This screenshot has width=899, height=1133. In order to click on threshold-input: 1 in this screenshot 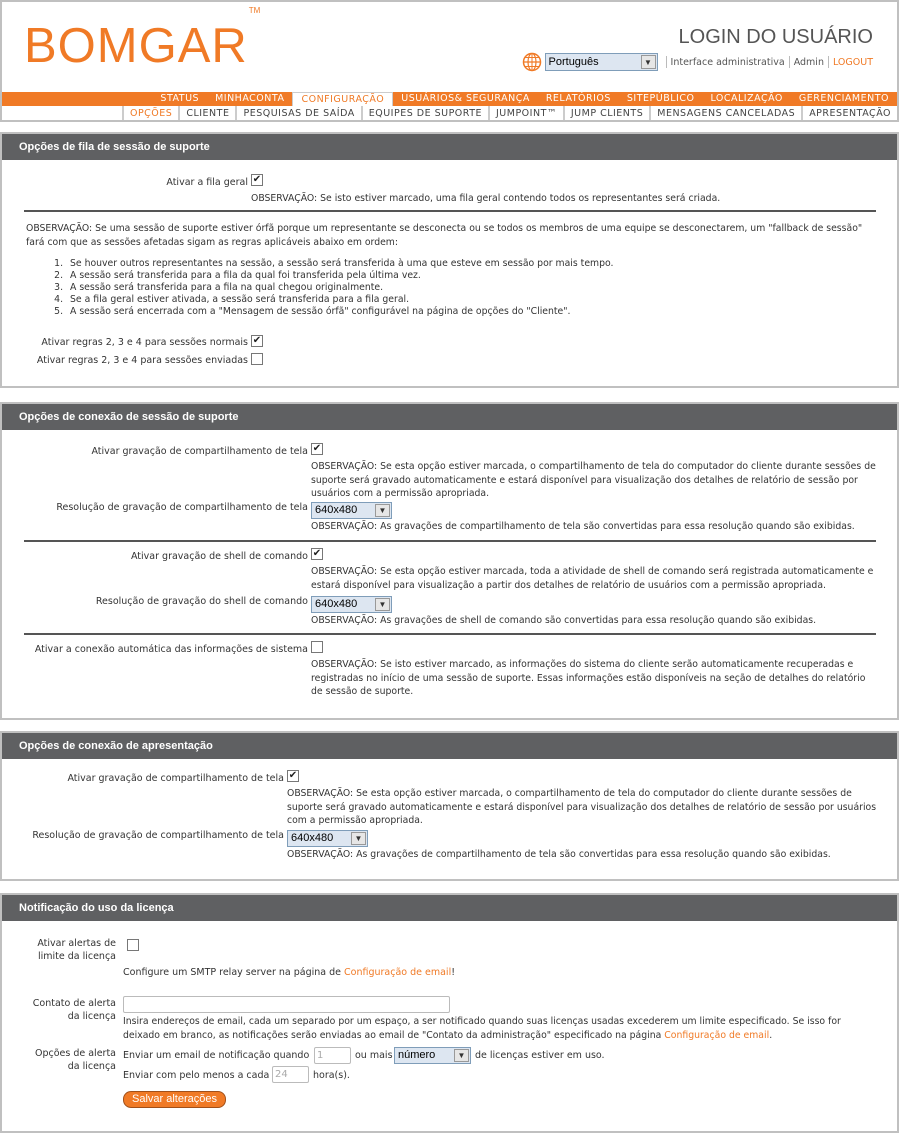, I will do `click(332, 1055)`.